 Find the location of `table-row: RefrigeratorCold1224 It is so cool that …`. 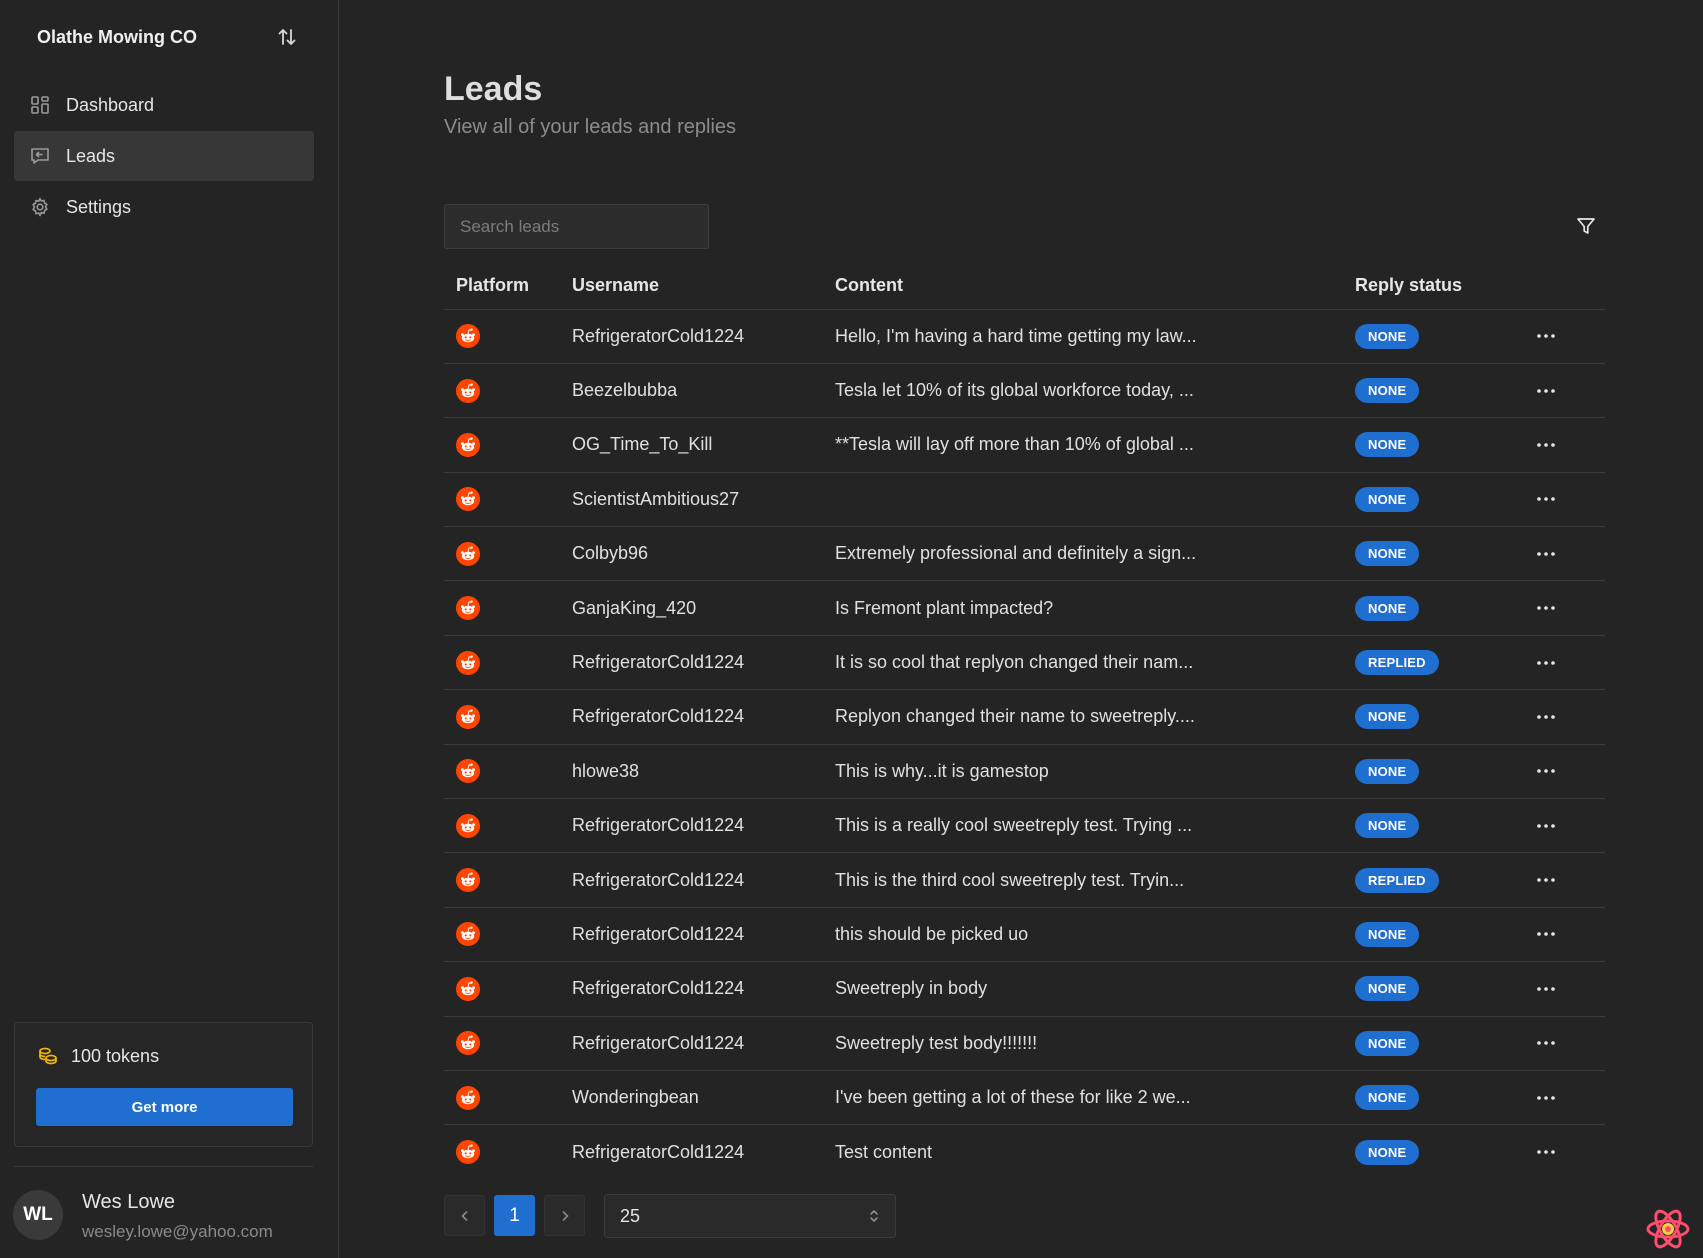

table-row: RefrigeratorCold1224 It is so cool that … is located at coordinates (1024, 663).